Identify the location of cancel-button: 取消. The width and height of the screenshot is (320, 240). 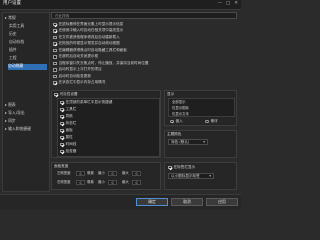
(187, 202).